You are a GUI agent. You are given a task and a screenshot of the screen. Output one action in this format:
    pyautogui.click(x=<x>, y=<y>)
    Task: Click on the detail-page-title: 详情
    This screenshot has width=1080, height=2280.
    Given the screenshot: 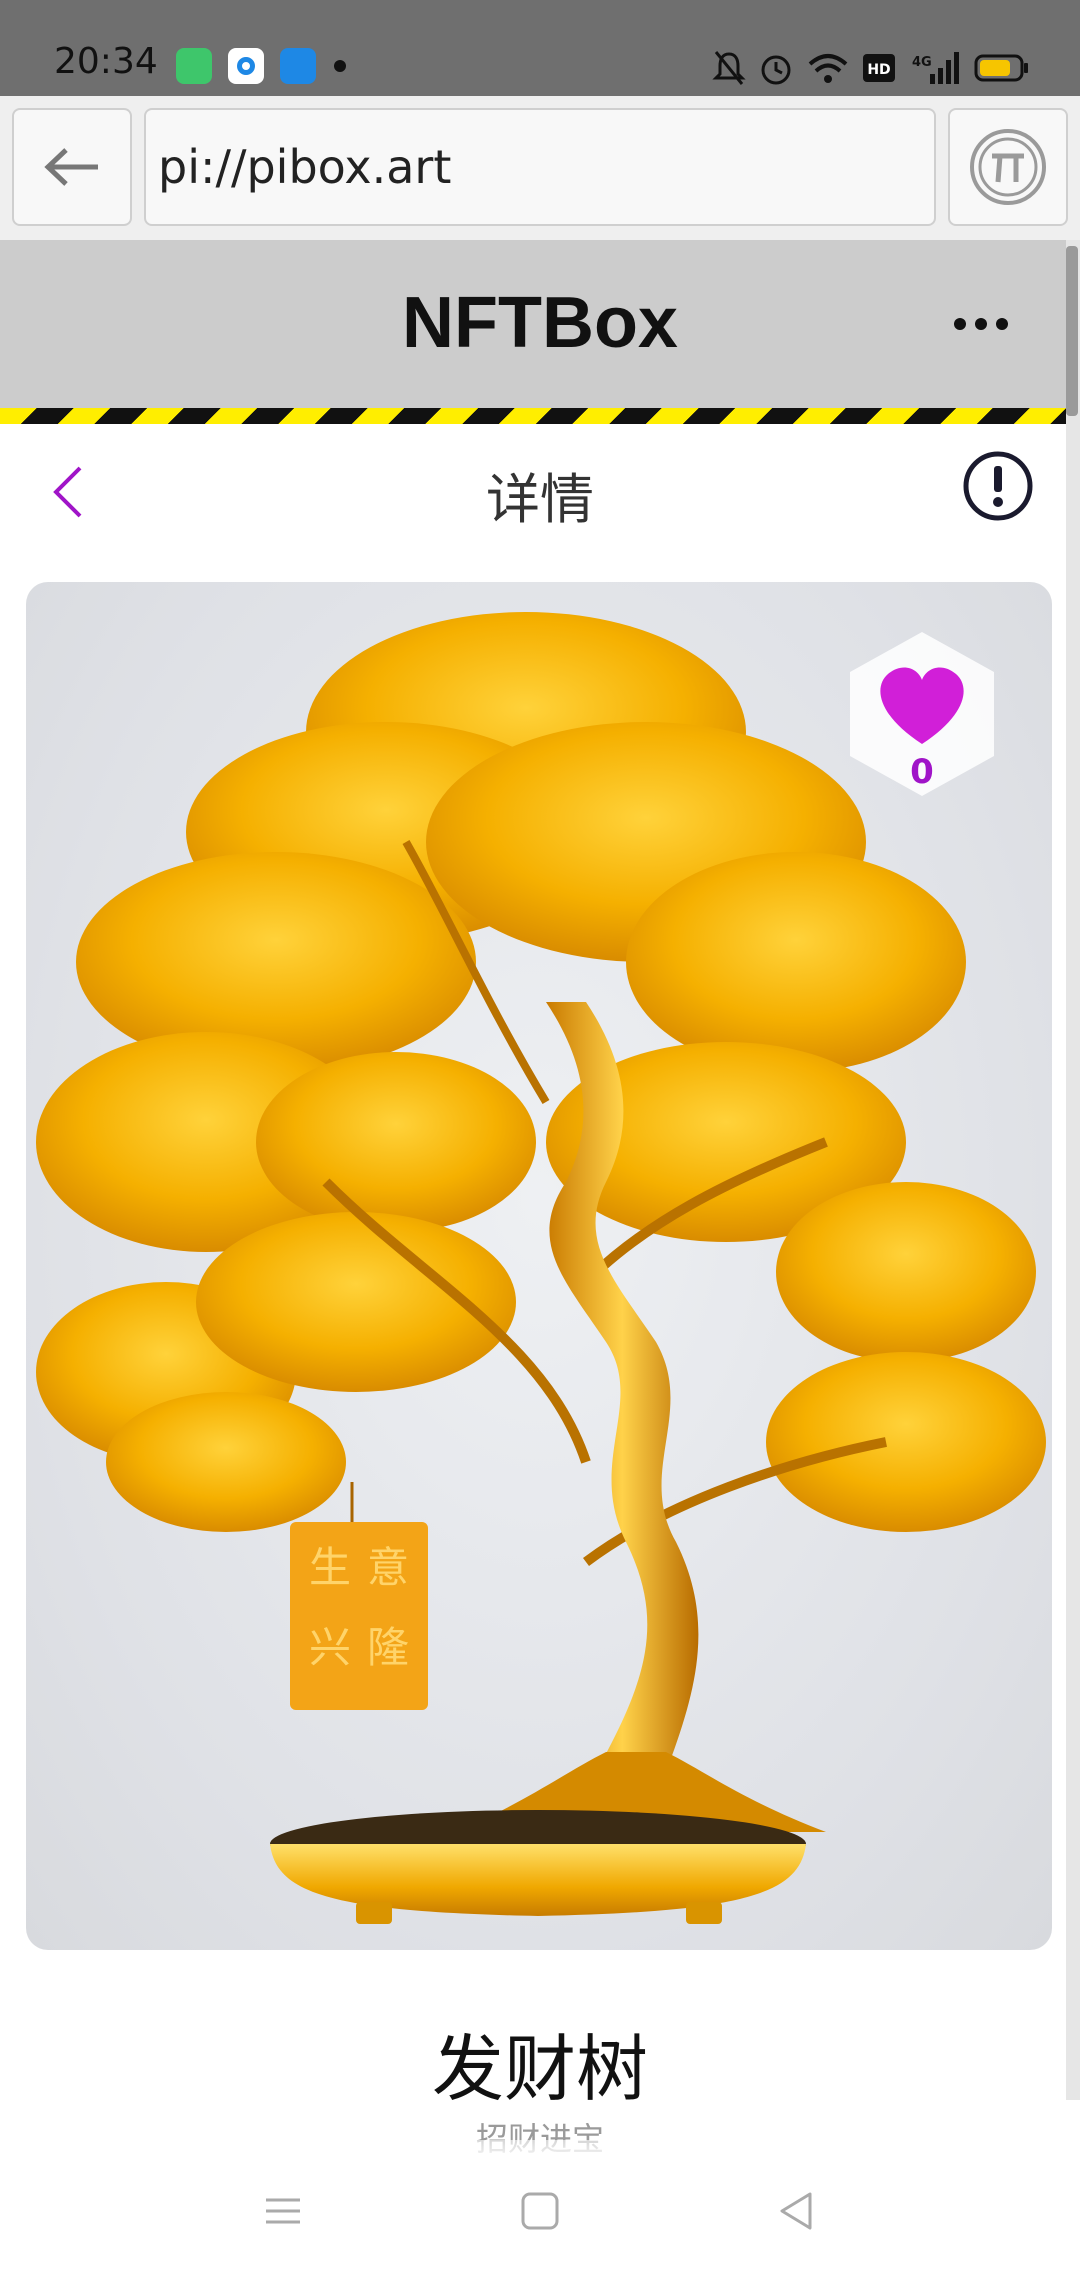 What is the action you would take?
    pyautogui.click(x=540, y=499)
    